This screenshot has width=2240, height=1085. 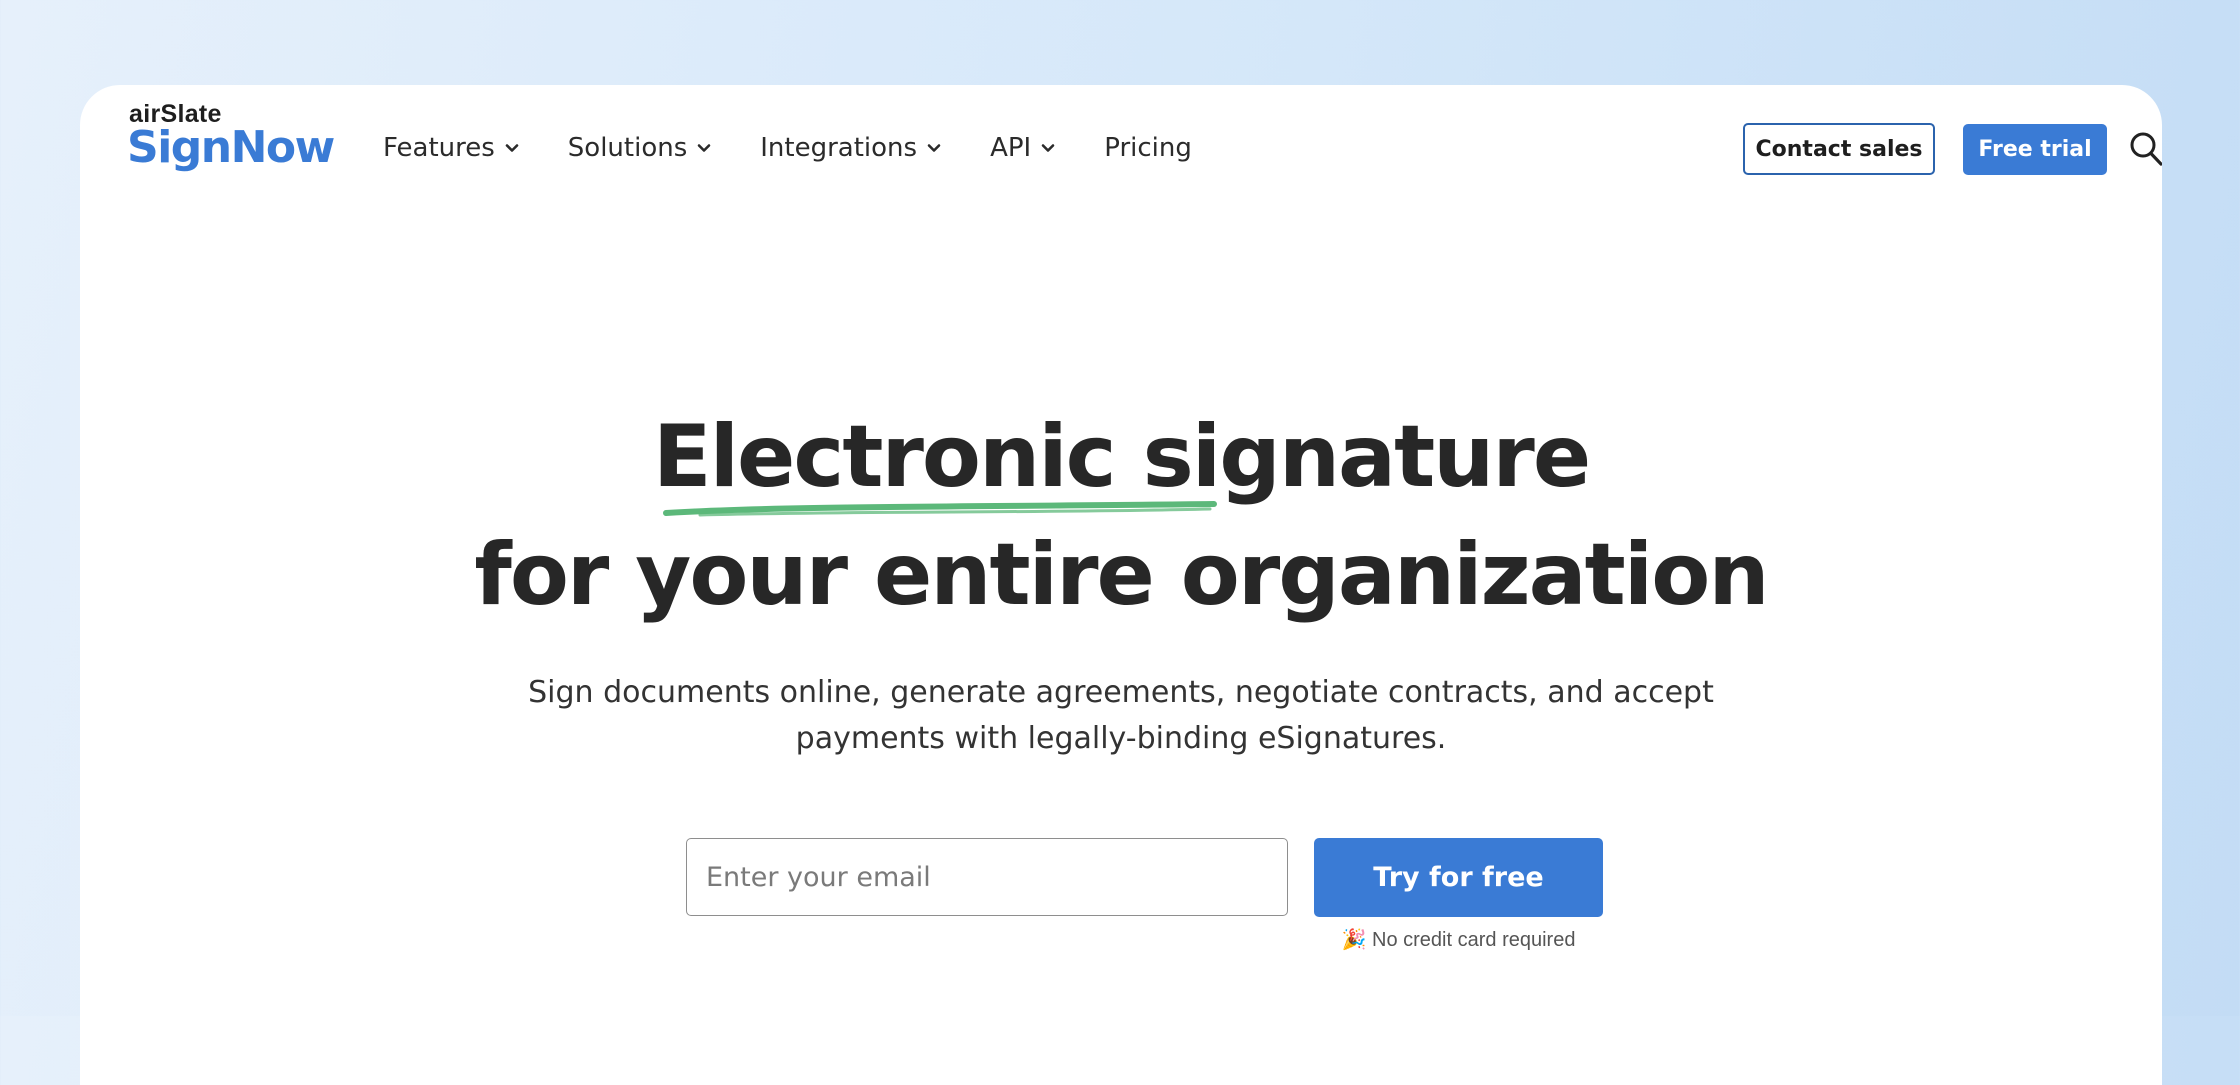 I want to click on nav-item-features: Features, so click(x=451, y=148).